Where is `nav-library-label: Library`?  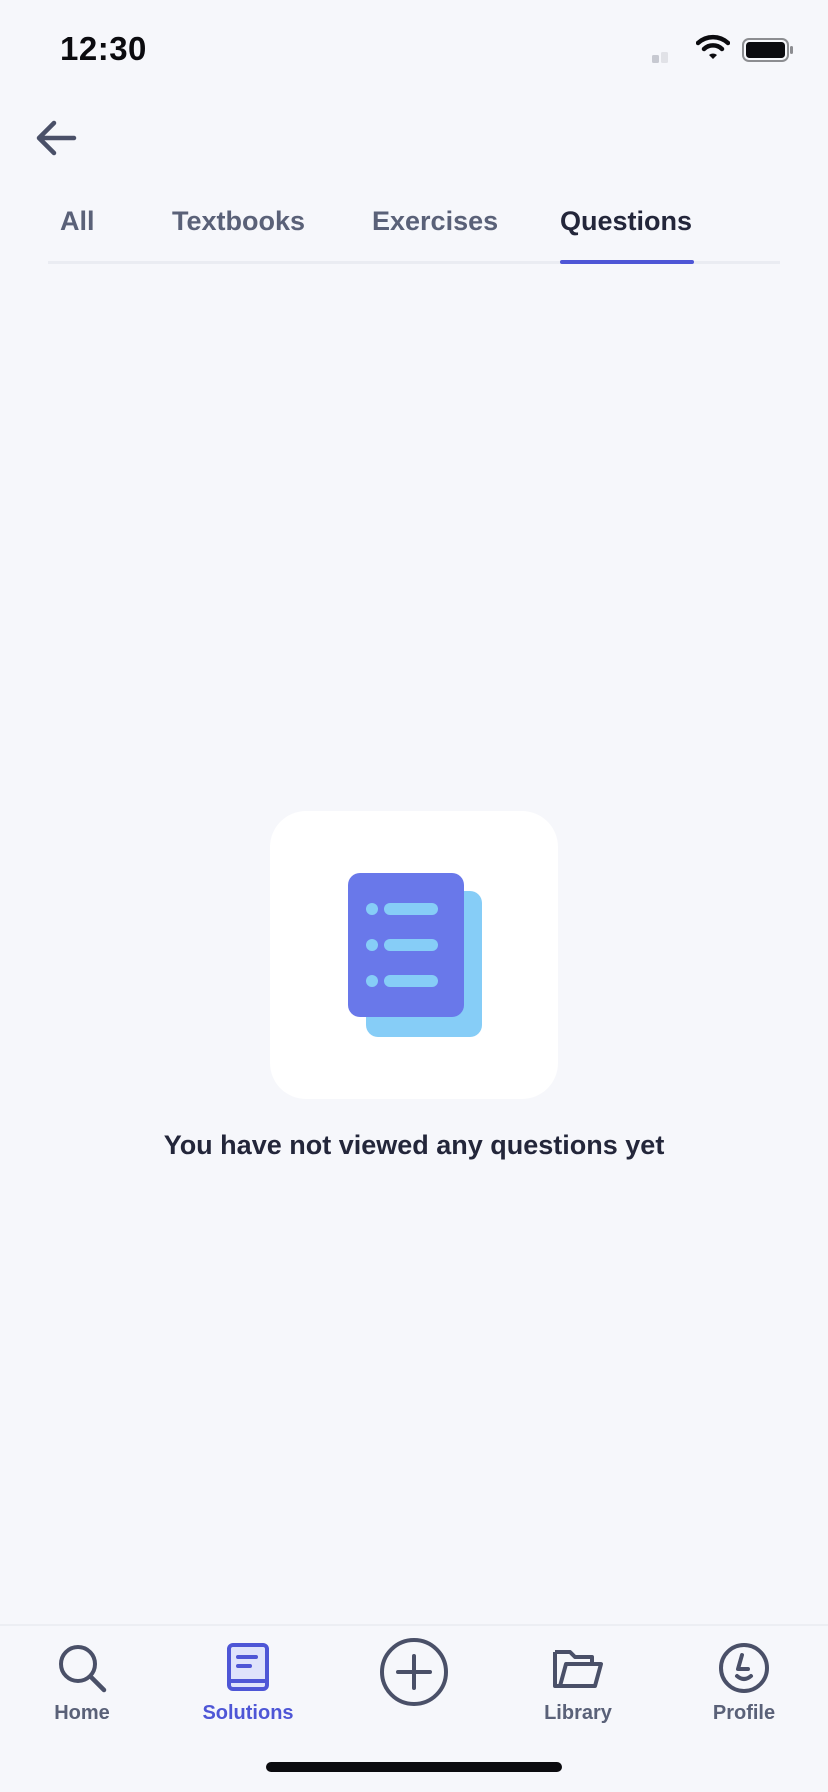 nav-library-label: Library is located at coordinates (578, 1713).